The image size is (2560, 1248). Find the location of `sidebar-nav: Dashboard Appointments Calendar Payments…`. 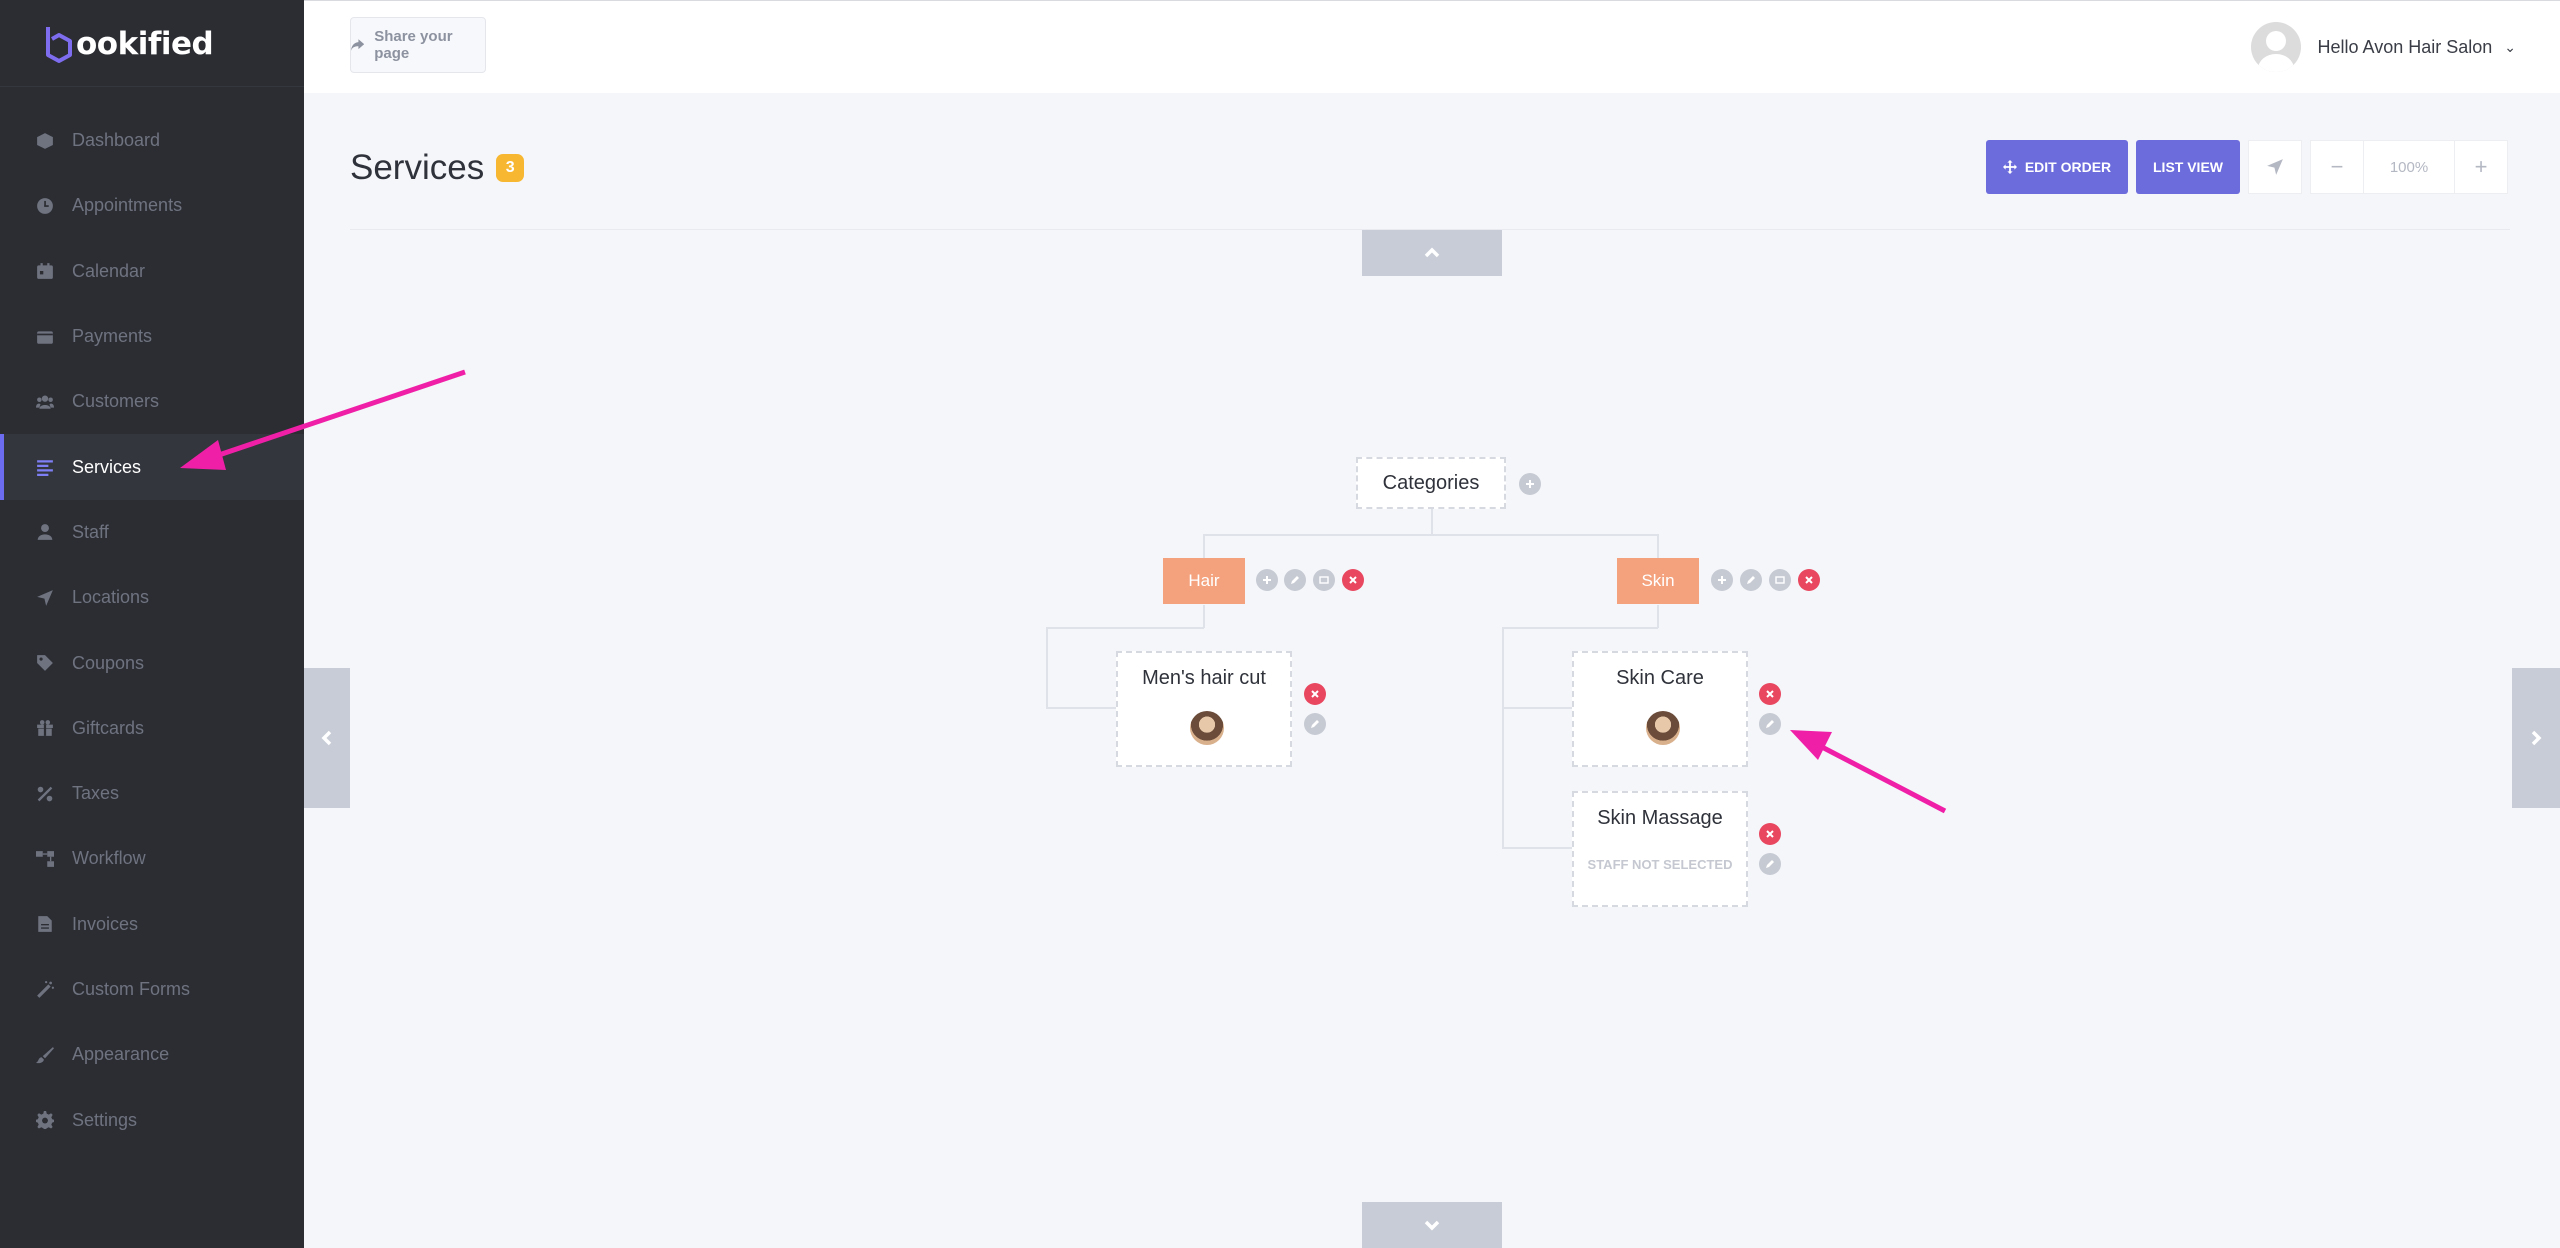

sidebar-nav: Dashboard Appointments Calendar Payments… is located at coordinates (152, 630).